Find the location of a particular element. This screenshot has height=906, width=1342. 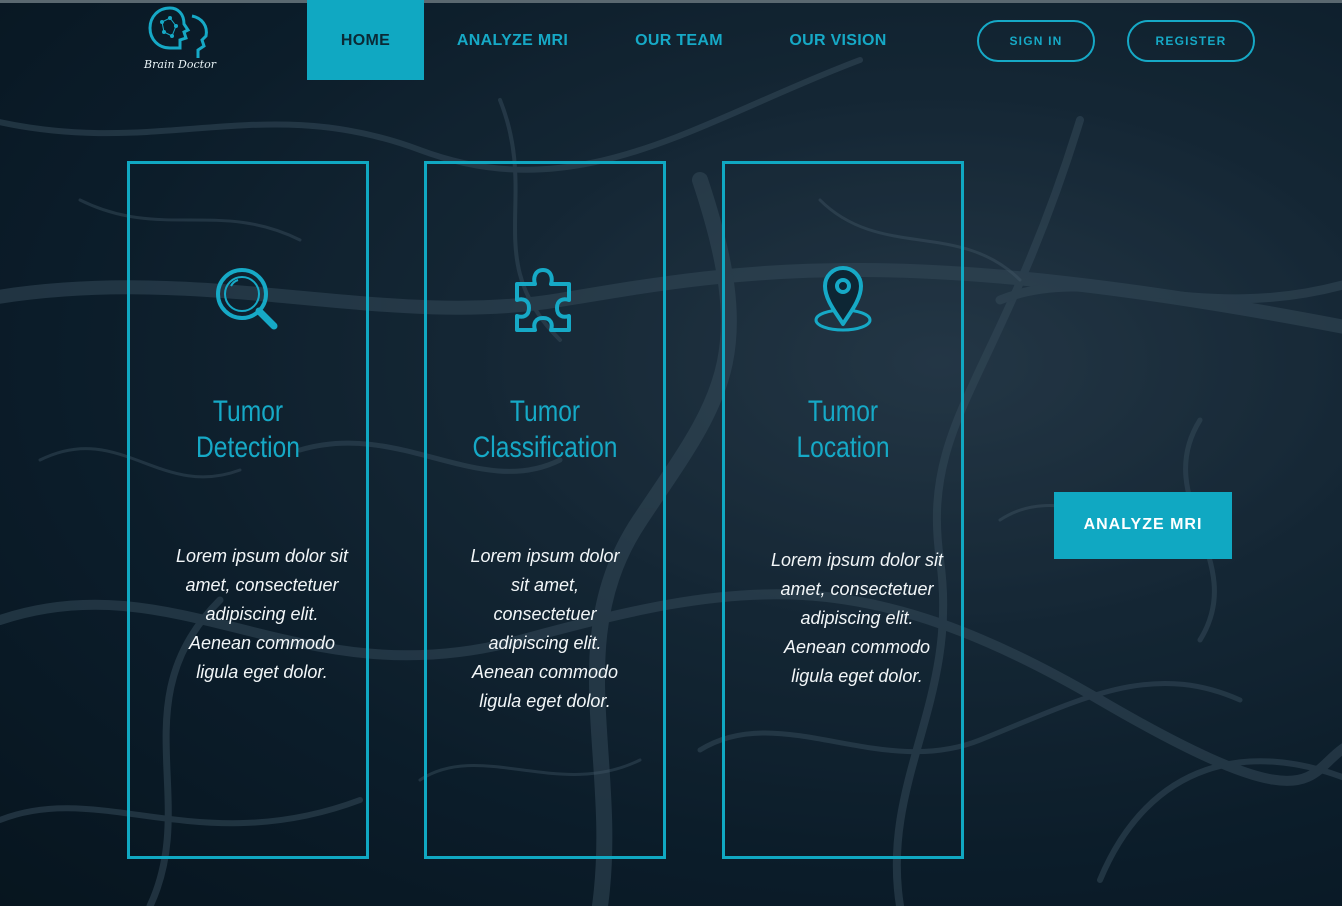

sign-in-button: SIGN IN is located at coordinates (1036, 41).